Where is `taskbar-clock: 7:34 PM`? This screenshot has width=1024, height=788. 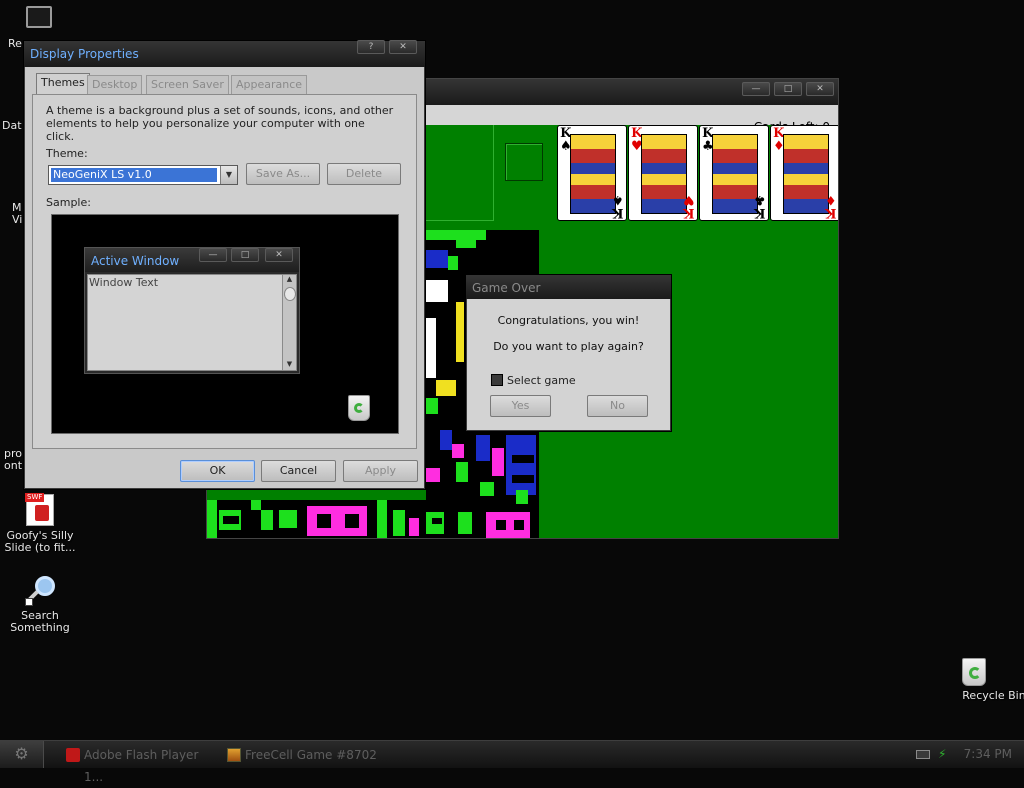
taskbar-clock: 7:34 PM is located at coordinates (988, 754).